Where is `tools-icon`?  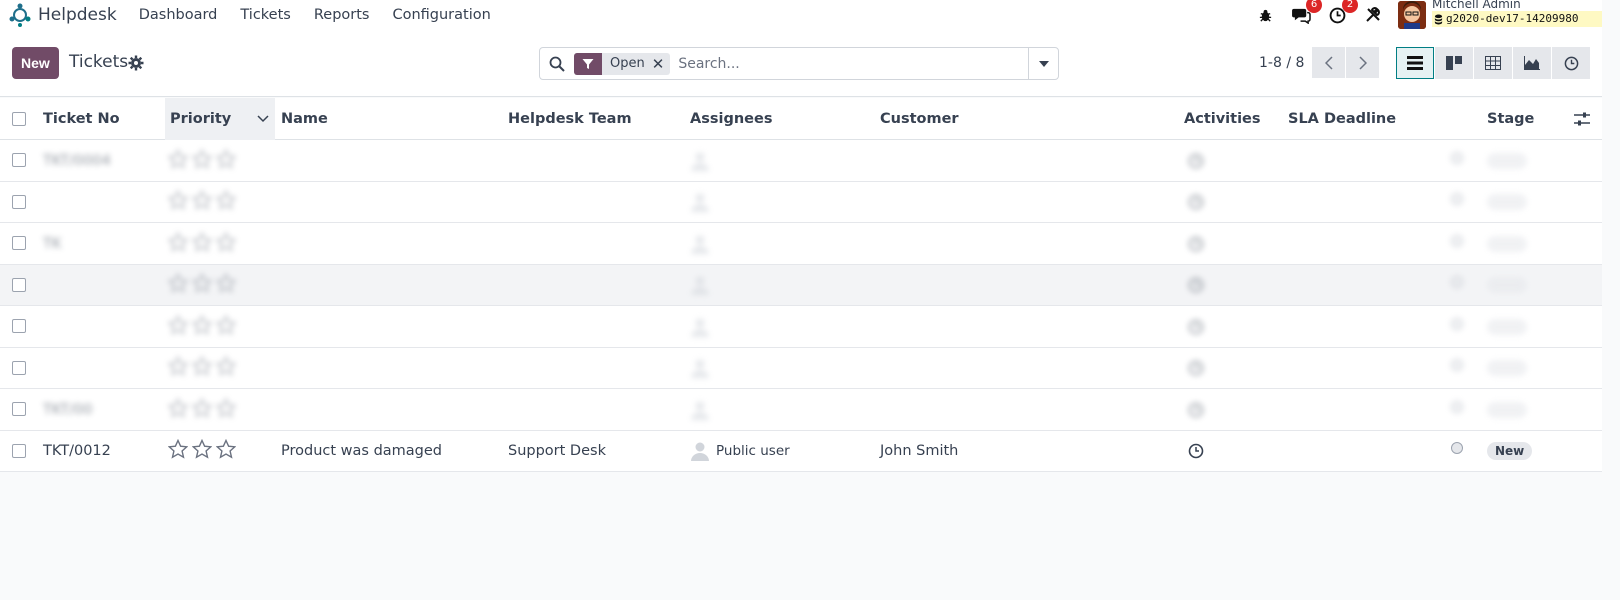 tools-icon is located at coordinates (1373, 15).